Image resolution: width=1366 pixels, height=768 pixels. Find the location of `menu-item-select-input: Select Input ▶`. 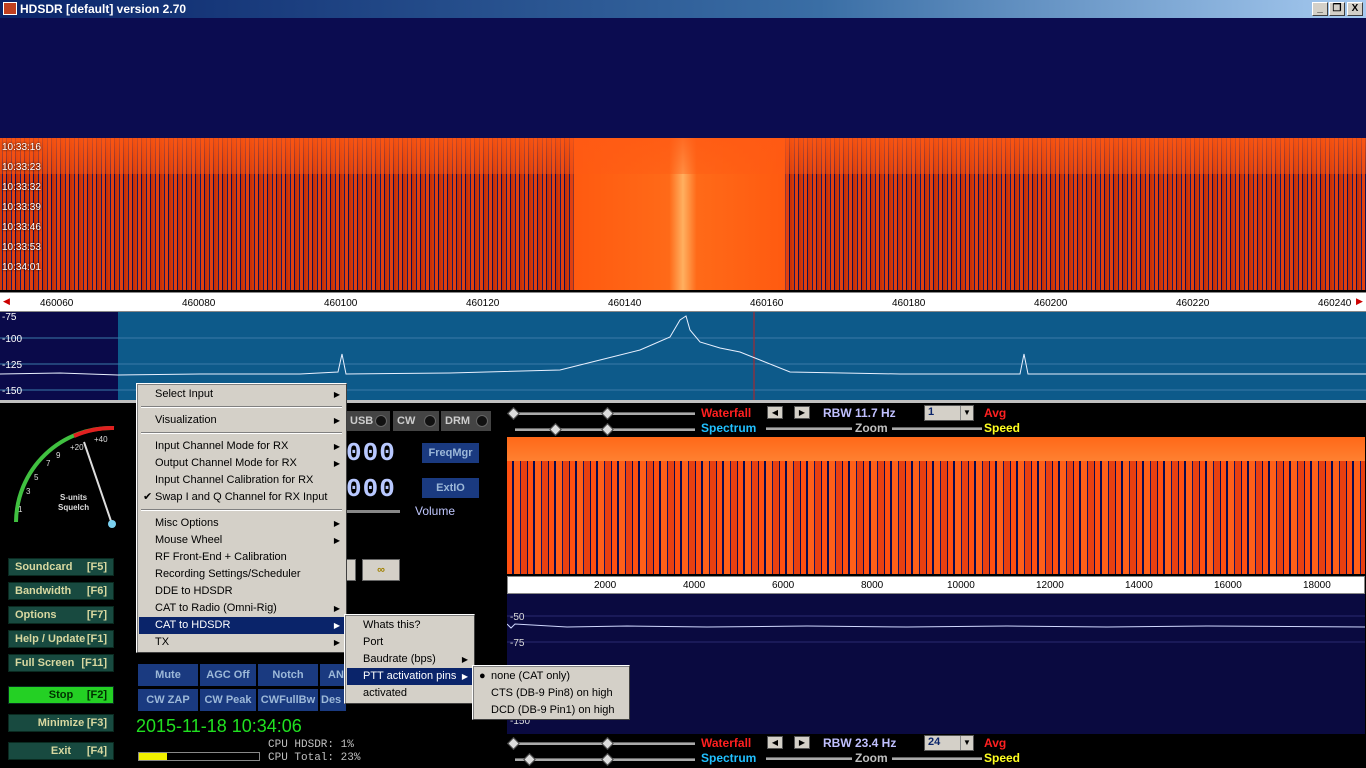

menu-item-select-input: Select Input ▶ is located at coordinates (241, 394).